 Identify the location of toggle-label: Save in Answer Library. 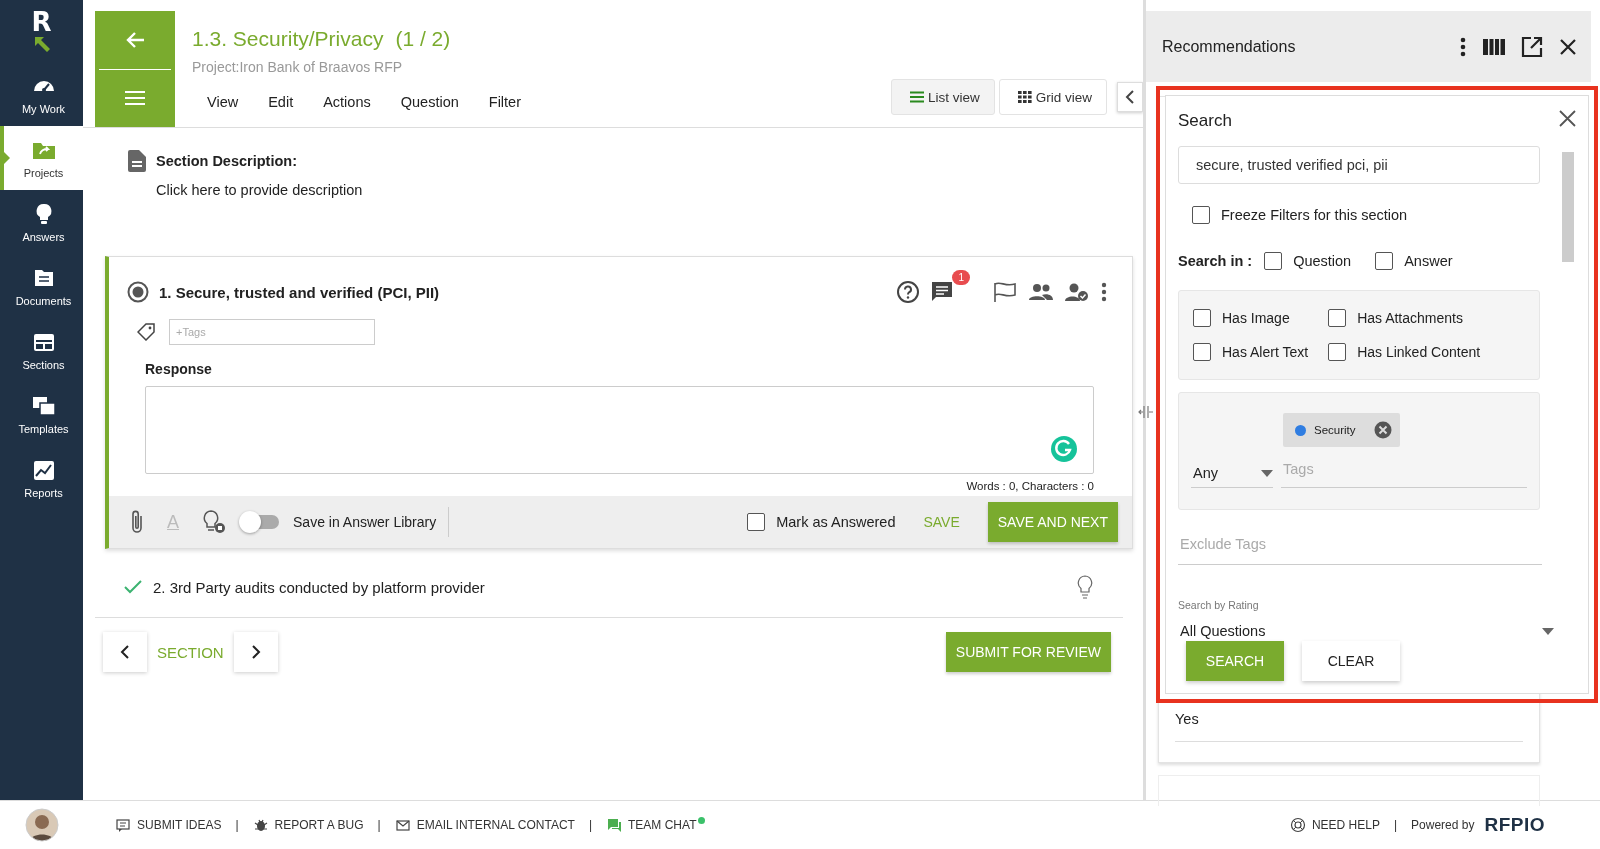
(371, 522).